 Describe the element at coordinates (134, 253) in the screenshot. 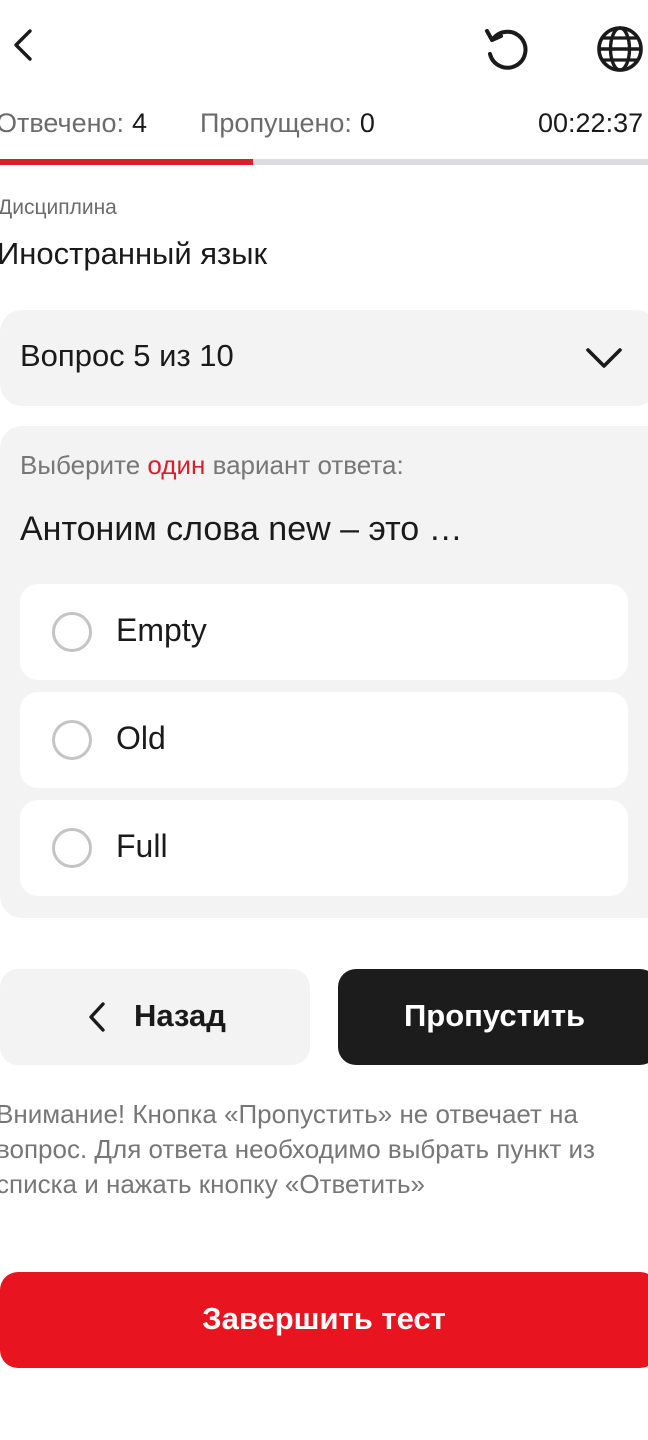

I see `discipline-value: Иностранный язык` at that location.